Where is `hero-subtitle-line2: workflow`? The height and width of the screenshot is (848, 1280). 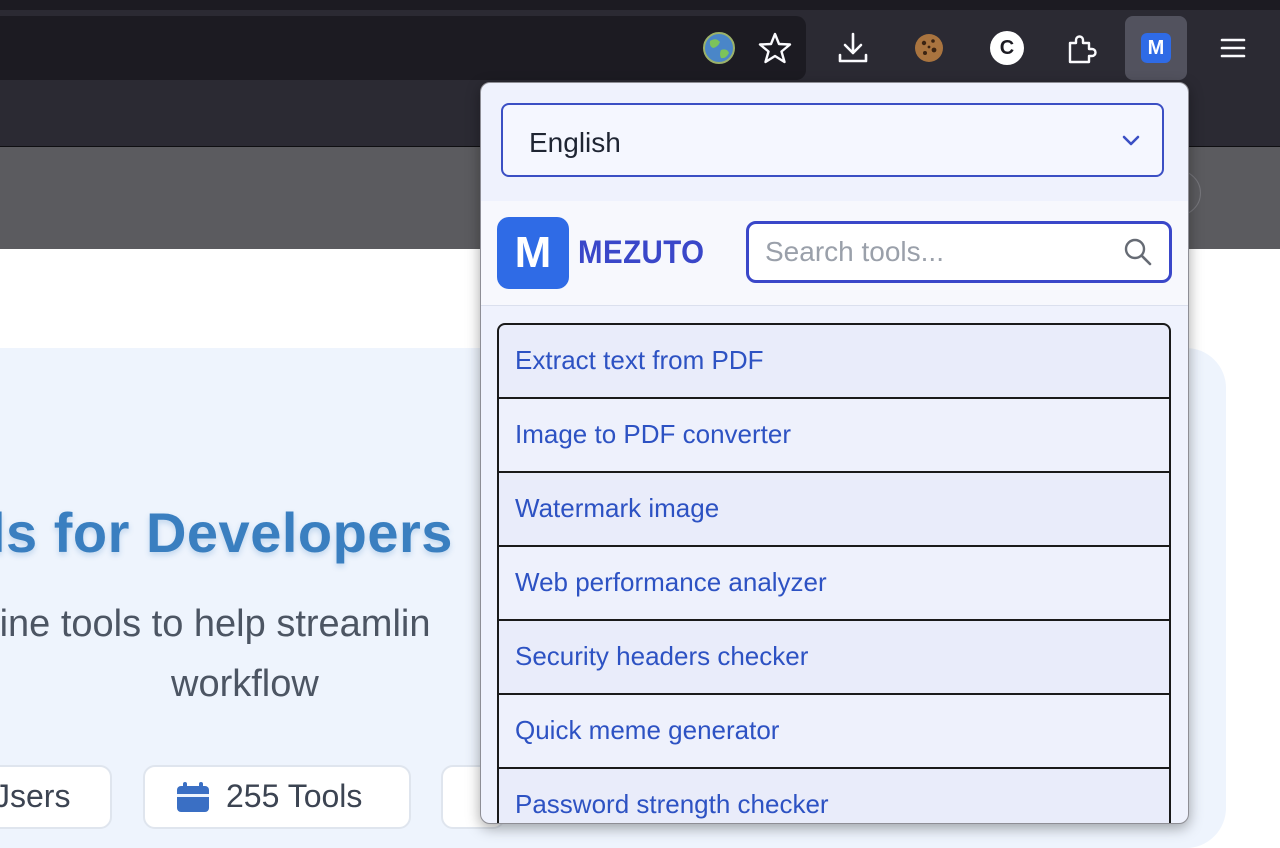
hero-subtitle-line2: workflow is located at coordinates (245, 684).